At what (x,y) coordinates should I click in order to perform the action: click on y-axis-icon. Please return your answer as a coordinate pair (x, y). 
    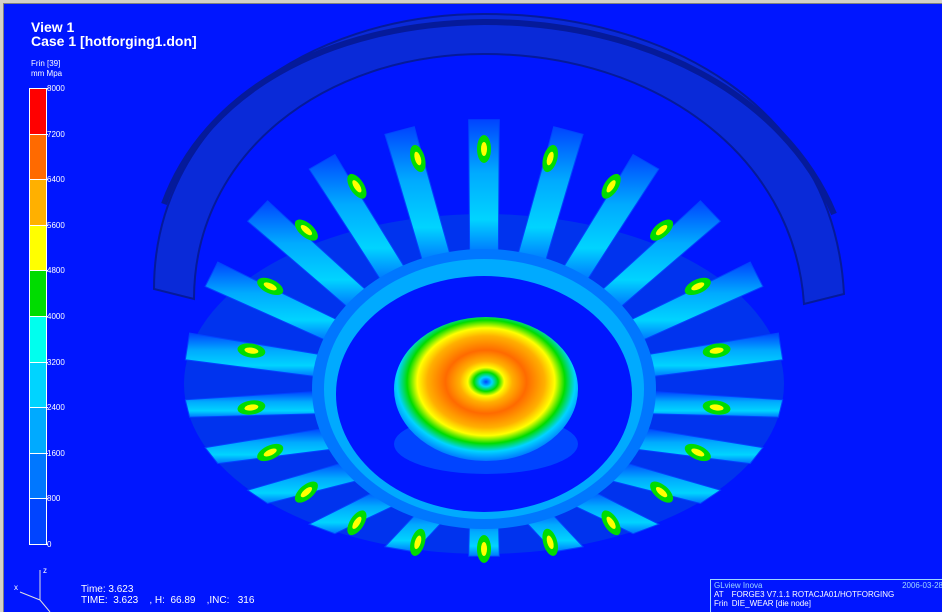
    Looking at the image, I should click on (45, 605).